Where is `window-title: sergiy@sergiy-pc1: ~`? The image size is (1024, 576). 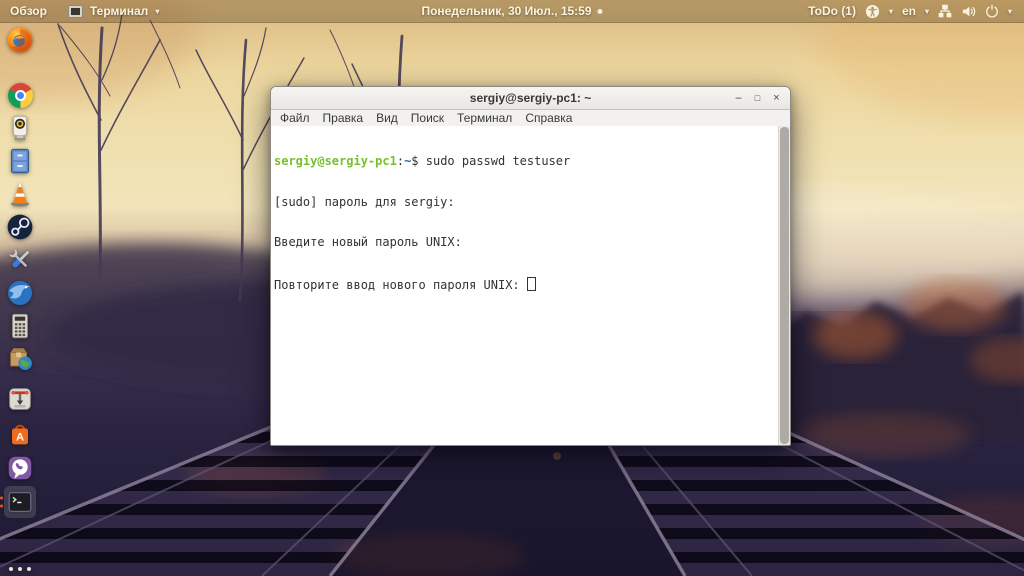
window-title: sergiy@sergiy-pc1: ~ is located at coordinates (530, 98).